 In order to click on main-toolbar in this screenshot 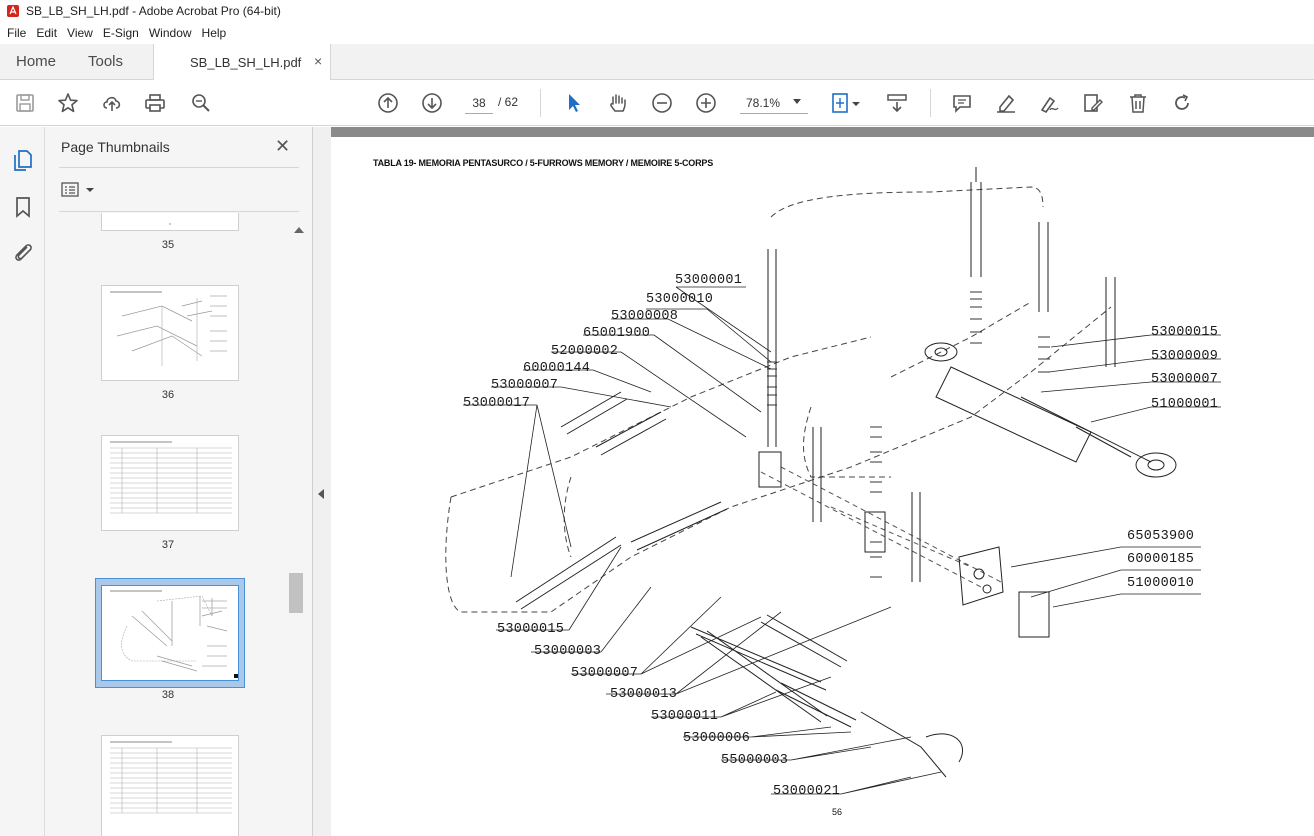, I will do `click(657, 103)`.